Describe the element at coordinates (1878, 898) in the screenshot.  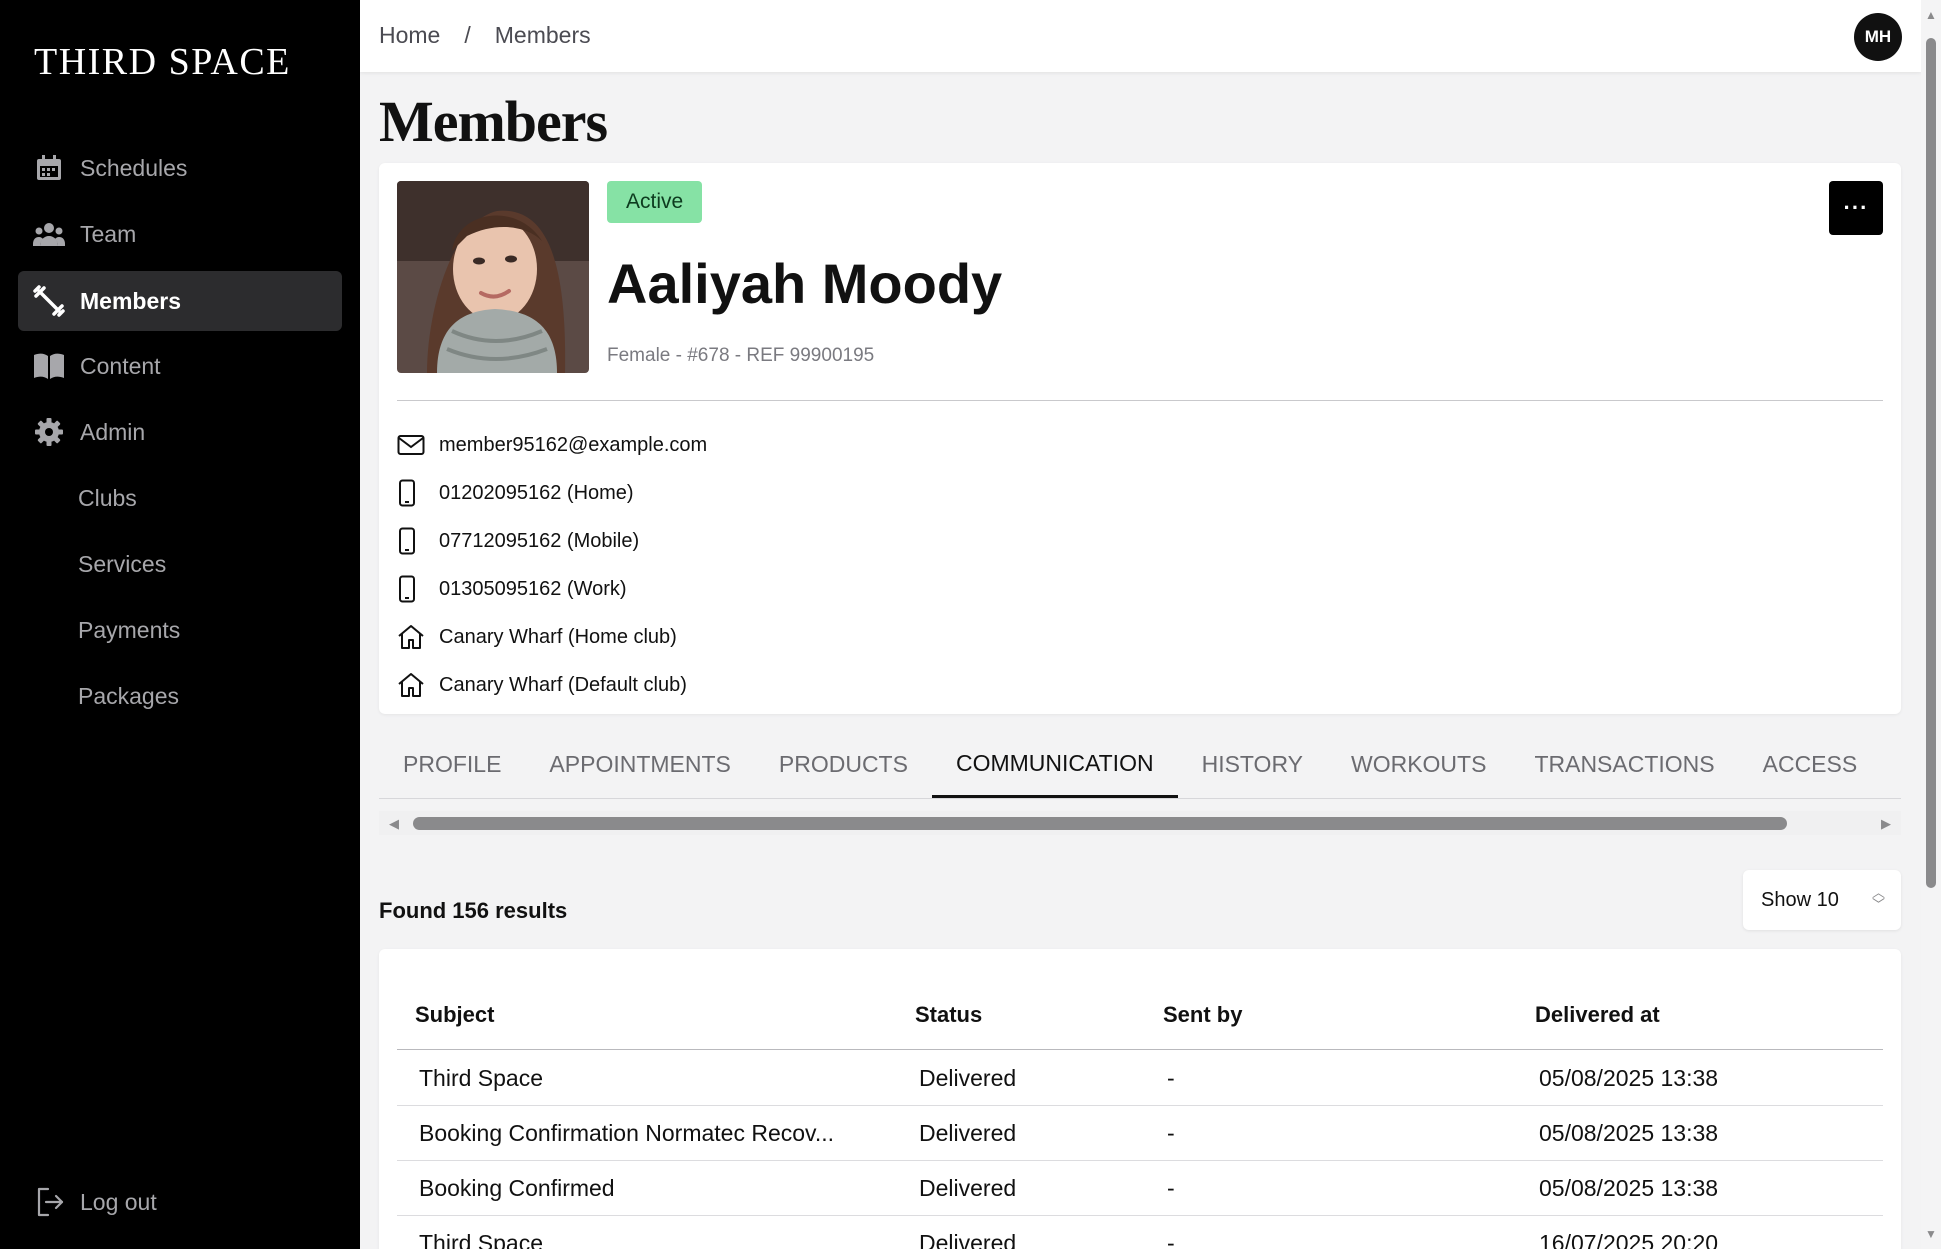
I see `chevron-up-down-icon: ︿ ﹀` at that location.